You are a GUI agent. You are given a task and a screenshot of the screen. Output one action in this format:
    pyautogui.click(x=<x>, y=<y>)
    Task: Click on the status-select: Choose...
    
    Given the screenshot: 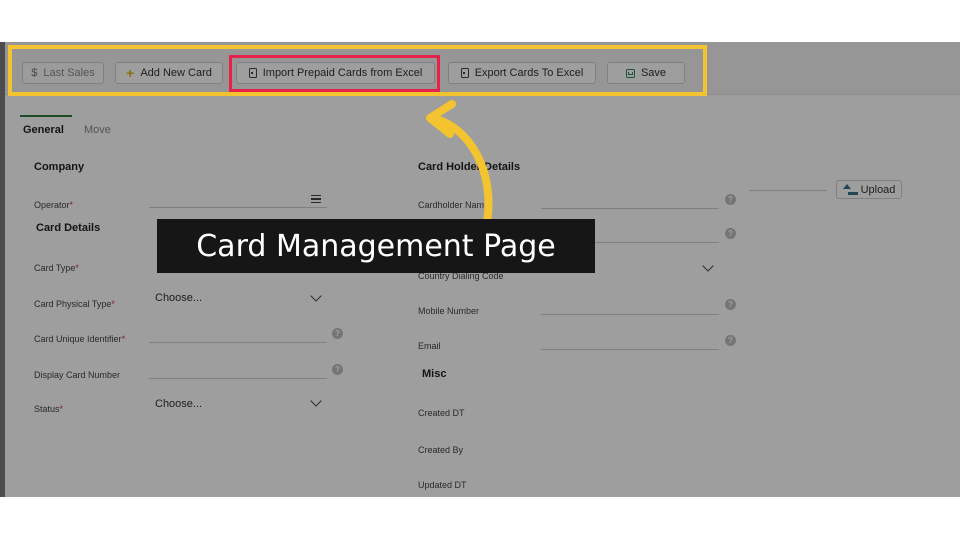 What is the action you would take?
    pyautogui.click(x=178, y=404)
    